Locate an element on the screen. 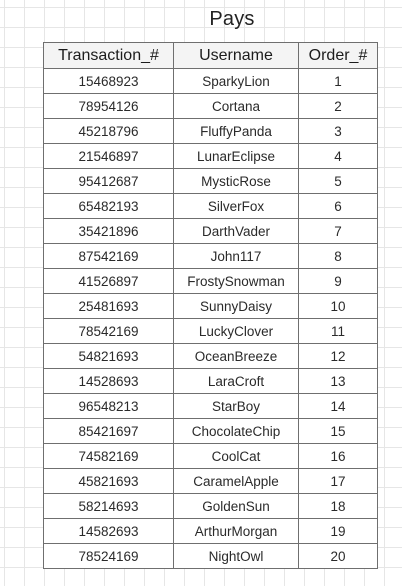  table-row: 25481693 SunnyDaisy 10 is located at coordinates (210, 306).